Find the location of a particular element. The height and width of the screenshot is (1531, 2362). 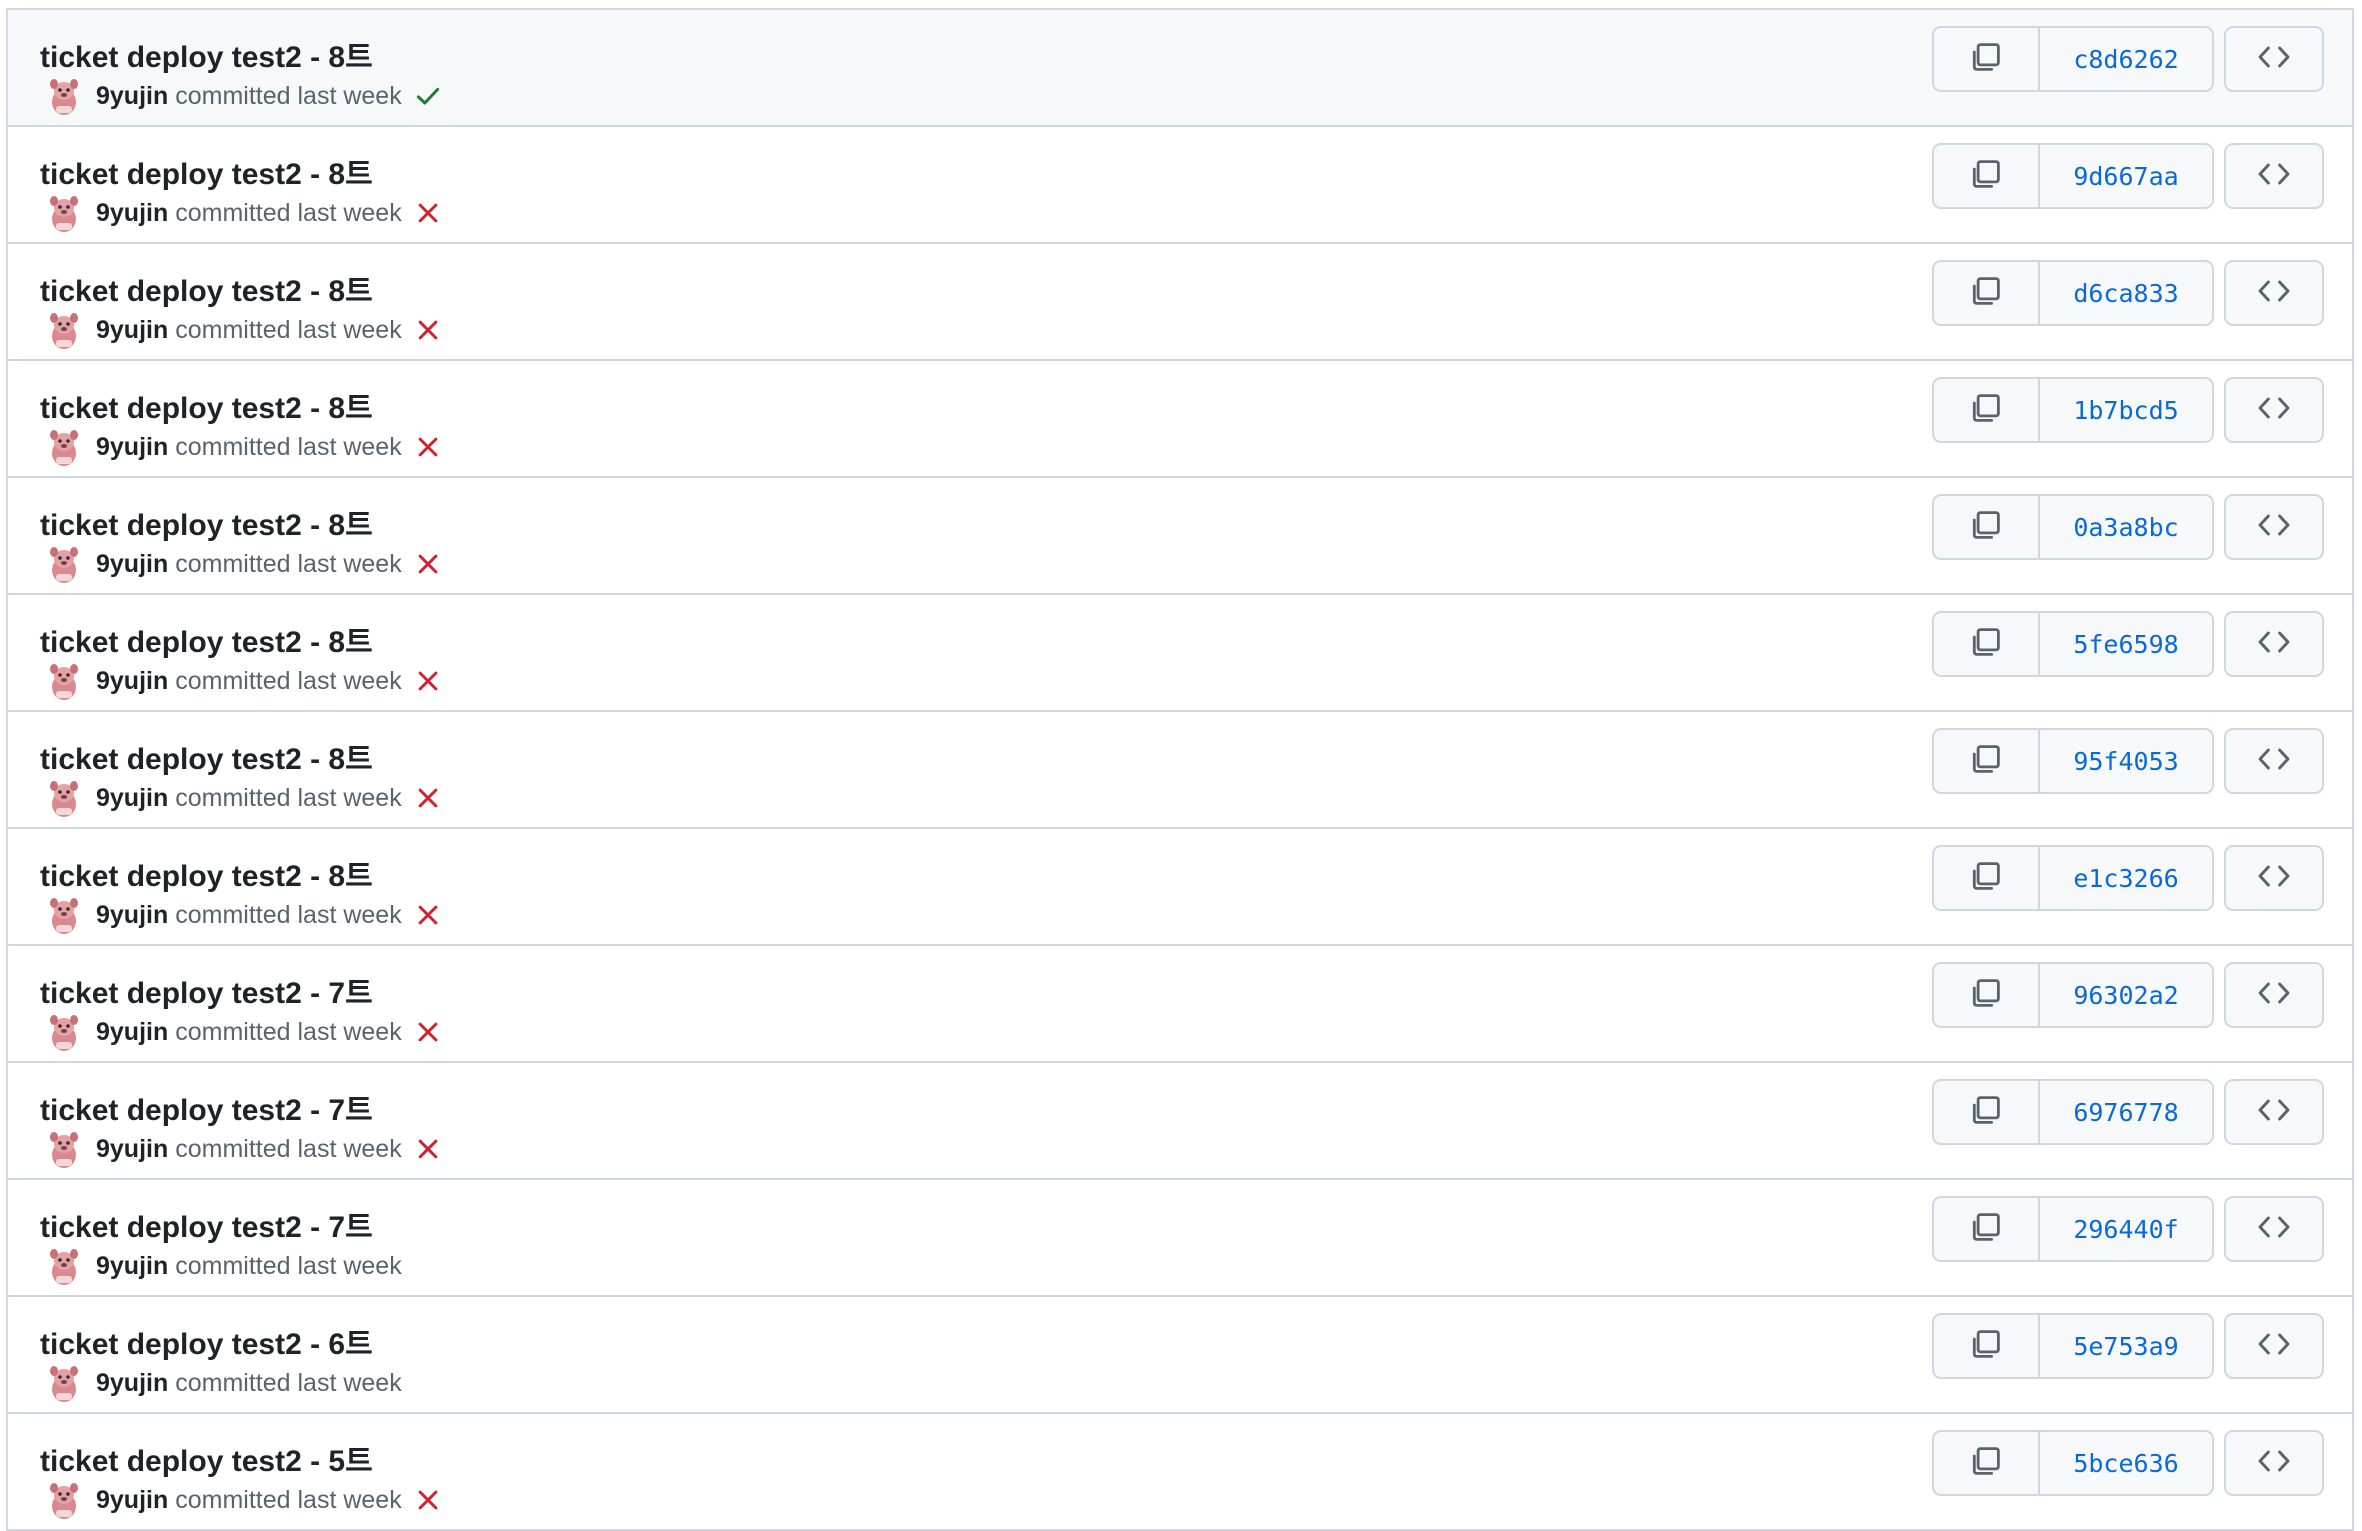

commit-sha-link: d6ca833 is located at coordinates (2127, 293).